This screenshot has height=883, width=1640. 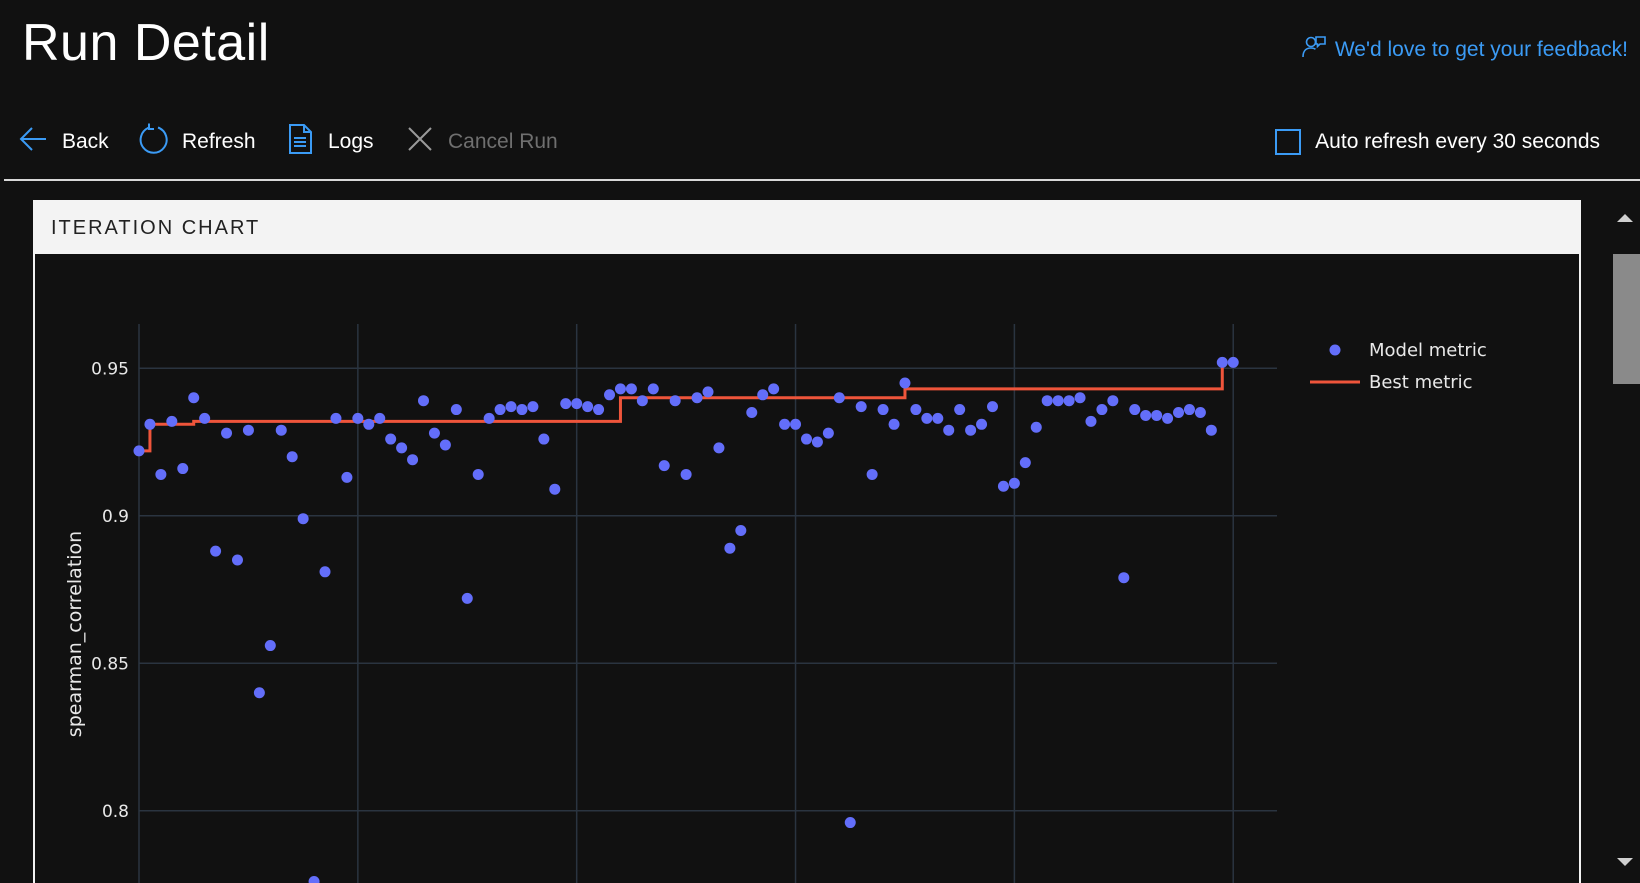 What do you see at coordinates (1625, 218) in the screenshot?
I see `scroll-up-button` at bounding box center [1625, 218].